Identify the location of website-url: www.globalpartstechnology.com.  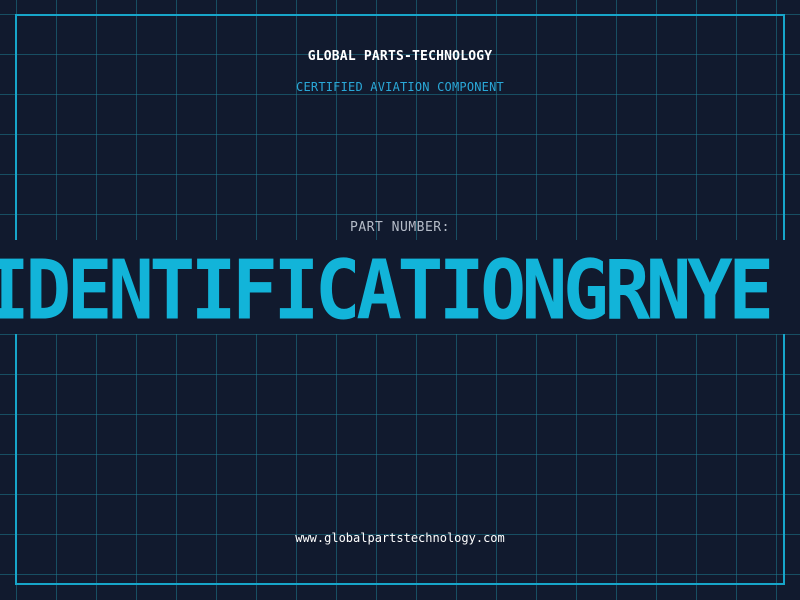
(400, 538).